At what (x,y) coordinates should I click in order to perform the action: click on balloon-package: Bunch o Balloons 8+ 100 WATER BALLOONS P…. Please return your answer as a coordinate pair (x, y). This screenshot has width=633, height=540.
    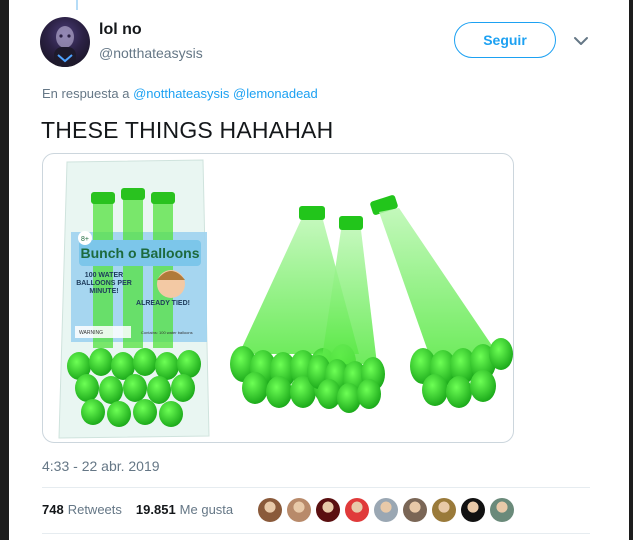
    Looking at the image, I should click on (134, 299).